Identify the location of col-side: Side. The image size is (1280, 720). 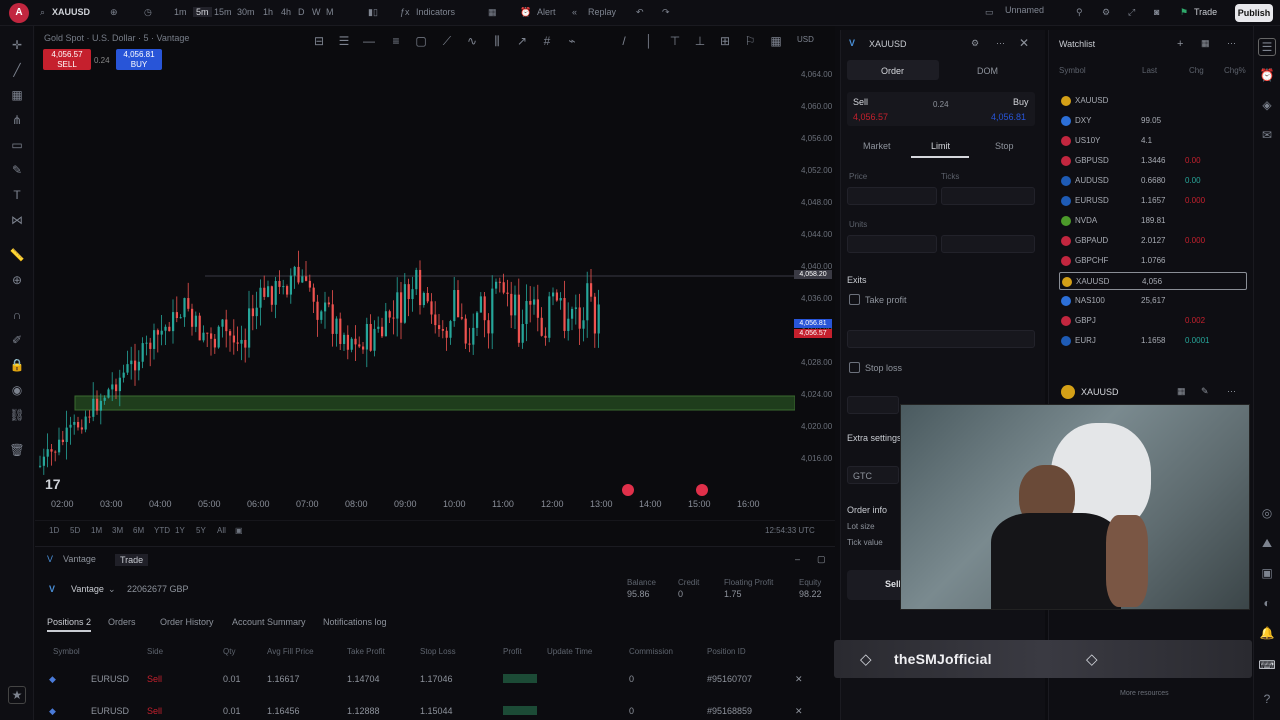
(155, 651).